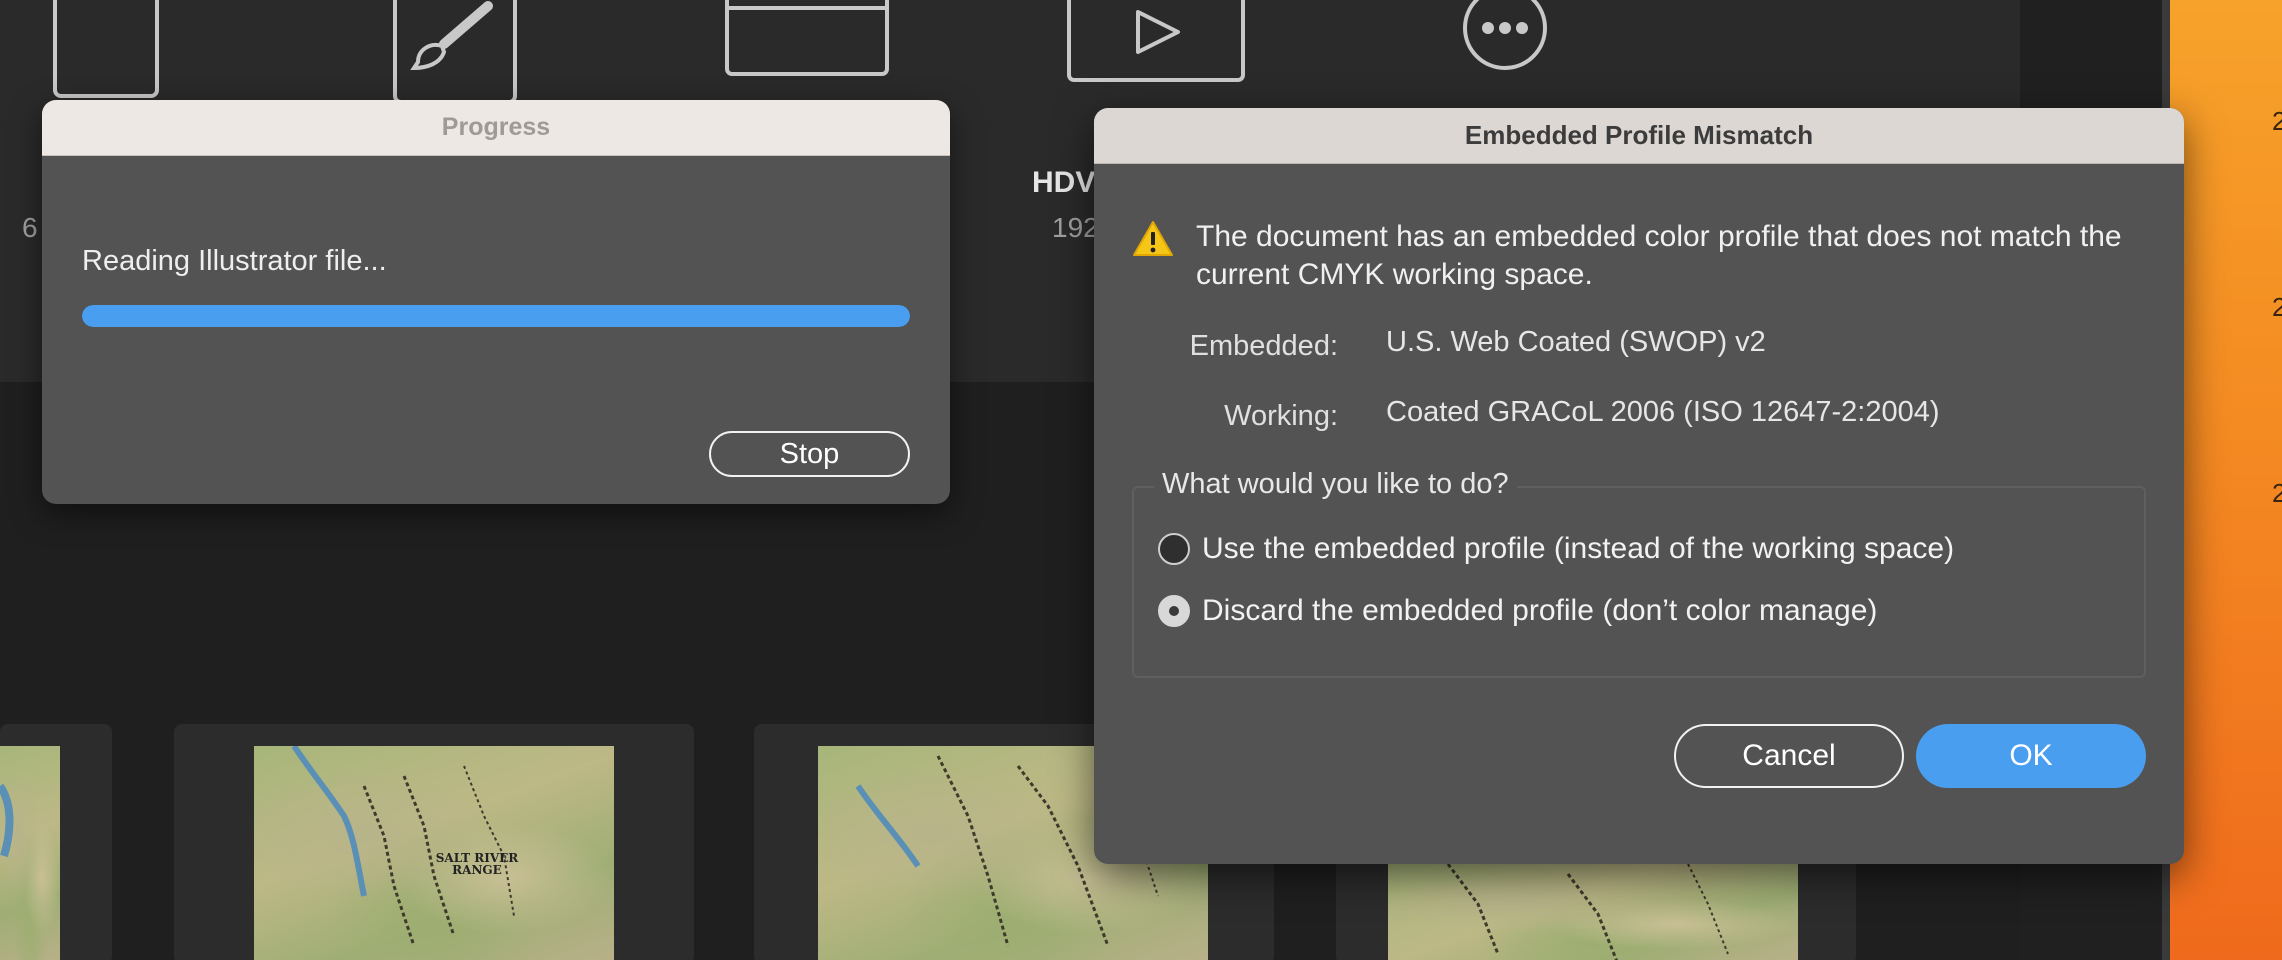  What do you see at coordinates (1639, 136) in the screenshot?
I see `dialog-title: Embedded Profile Mismatch` at bounding box center [1639, 136].